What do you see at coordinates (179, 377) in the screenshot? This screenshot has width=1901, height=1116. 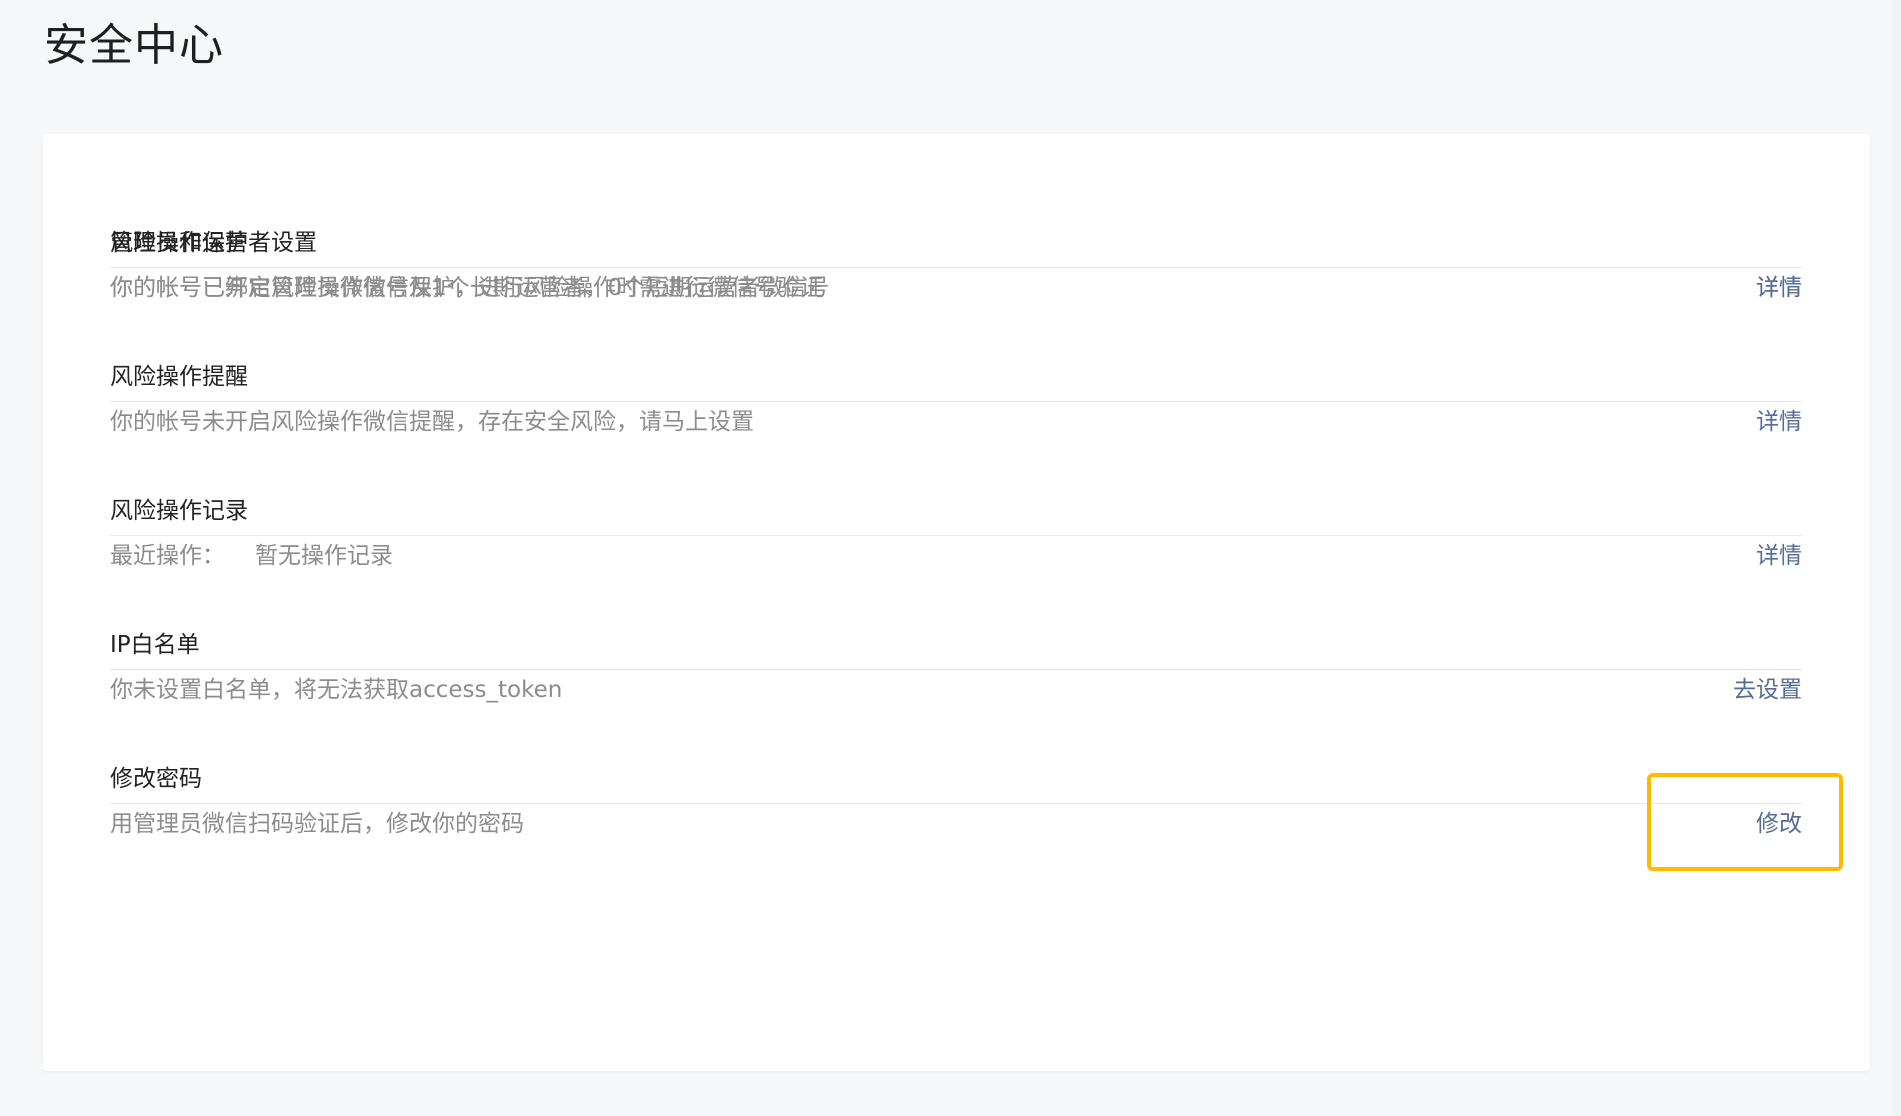 I see `row-title: 风险操作提醒` at bounding box center [179, 377].